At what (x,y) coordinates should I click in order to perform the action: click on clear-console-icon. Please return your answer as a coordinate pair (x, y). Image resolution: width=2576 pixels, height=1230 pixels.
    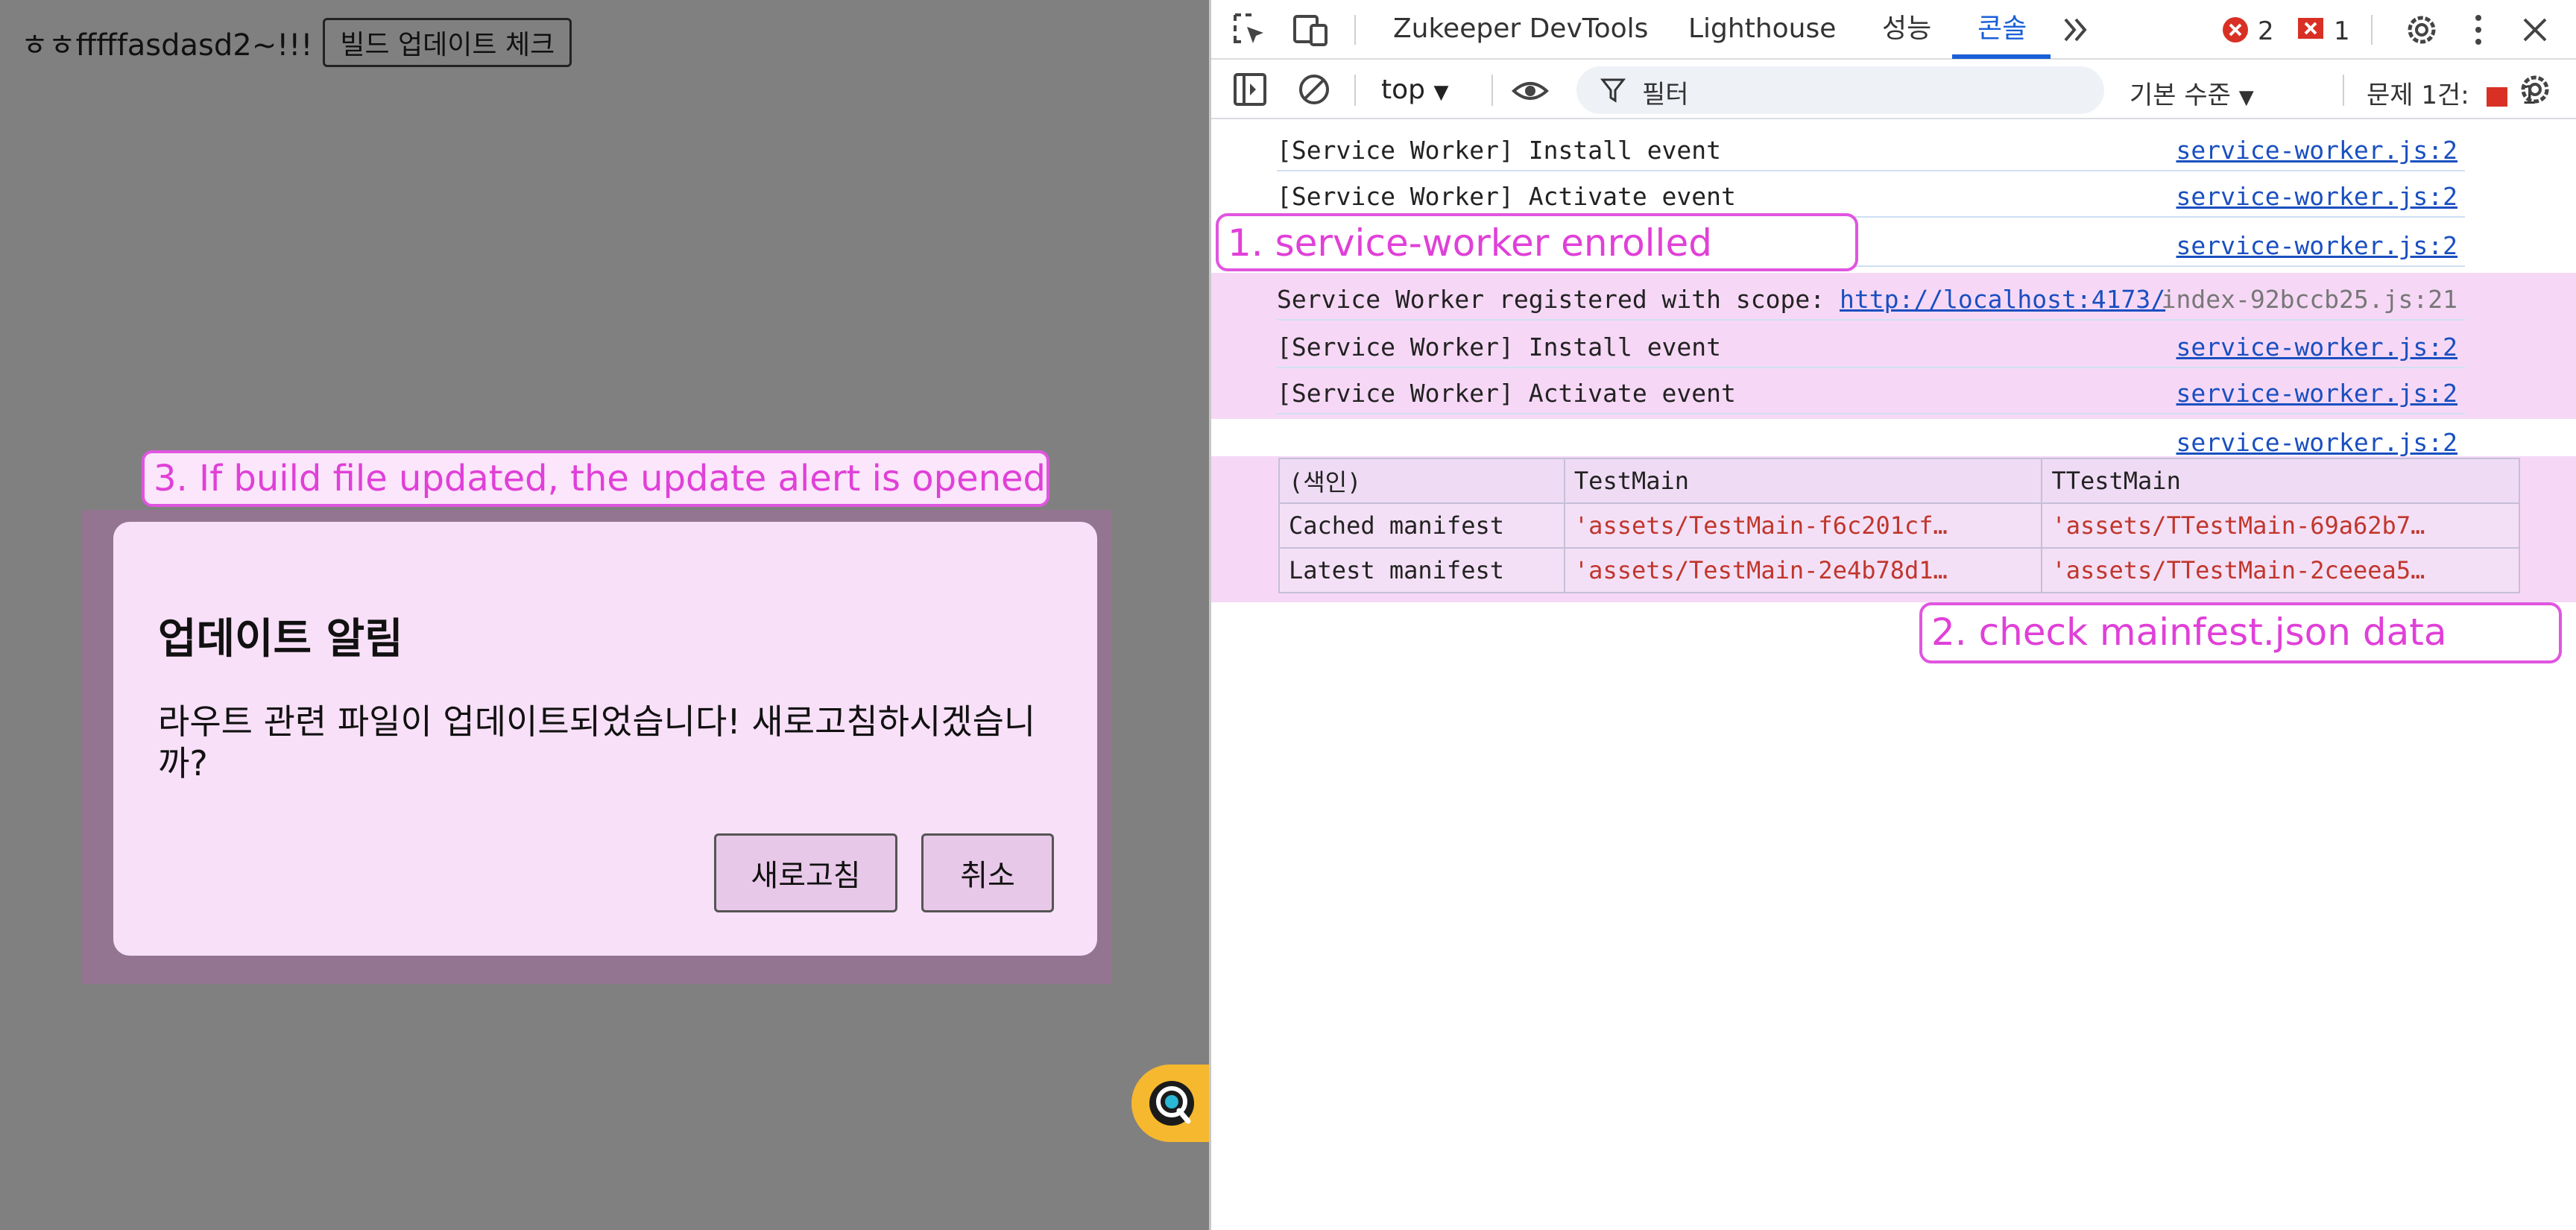
    Looking at the image, I should click on (1314, 89).